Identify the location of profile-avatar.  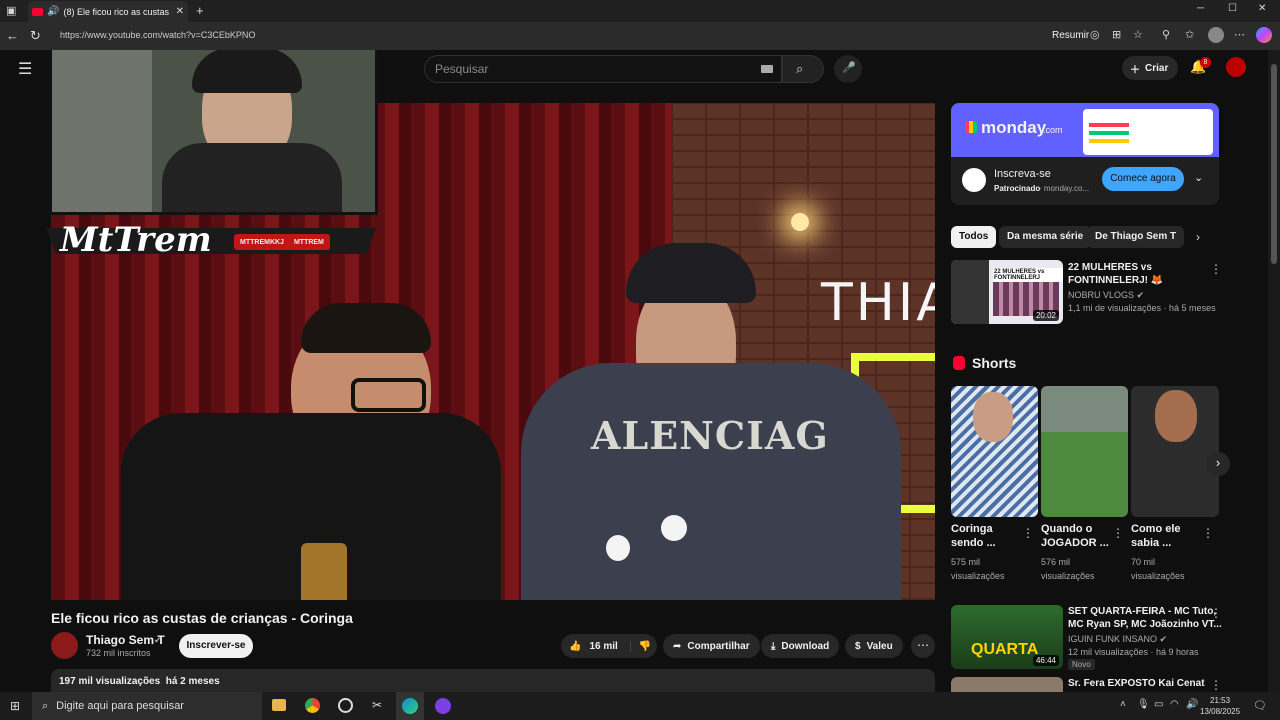
(1216, 35).